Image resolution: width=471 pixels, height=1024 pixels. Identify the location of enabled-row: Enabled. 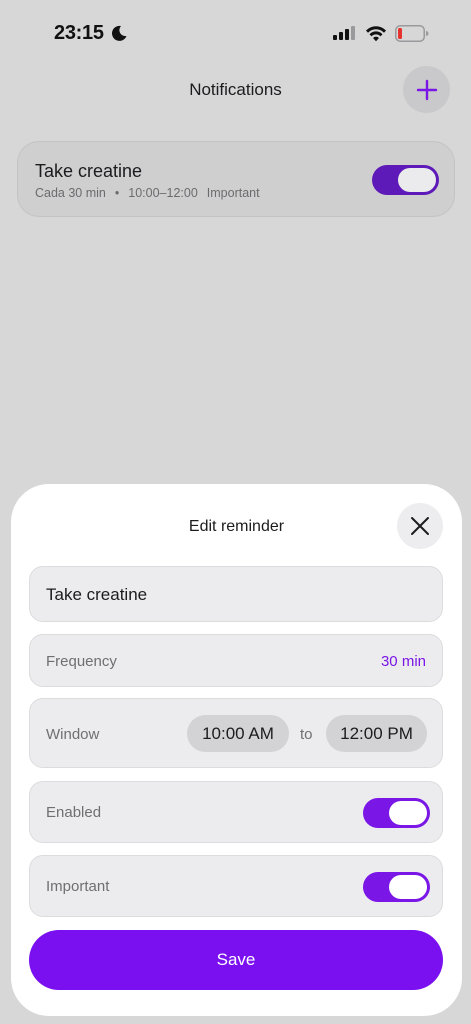
(236, 812).